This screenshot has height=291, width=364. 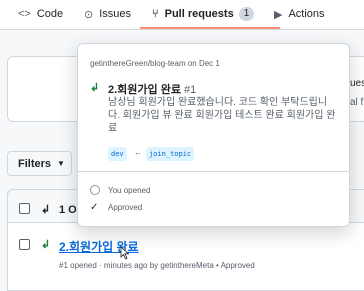 I want to click on tab-pull-requests-label: Pull requests, so click(x=199, y=14).